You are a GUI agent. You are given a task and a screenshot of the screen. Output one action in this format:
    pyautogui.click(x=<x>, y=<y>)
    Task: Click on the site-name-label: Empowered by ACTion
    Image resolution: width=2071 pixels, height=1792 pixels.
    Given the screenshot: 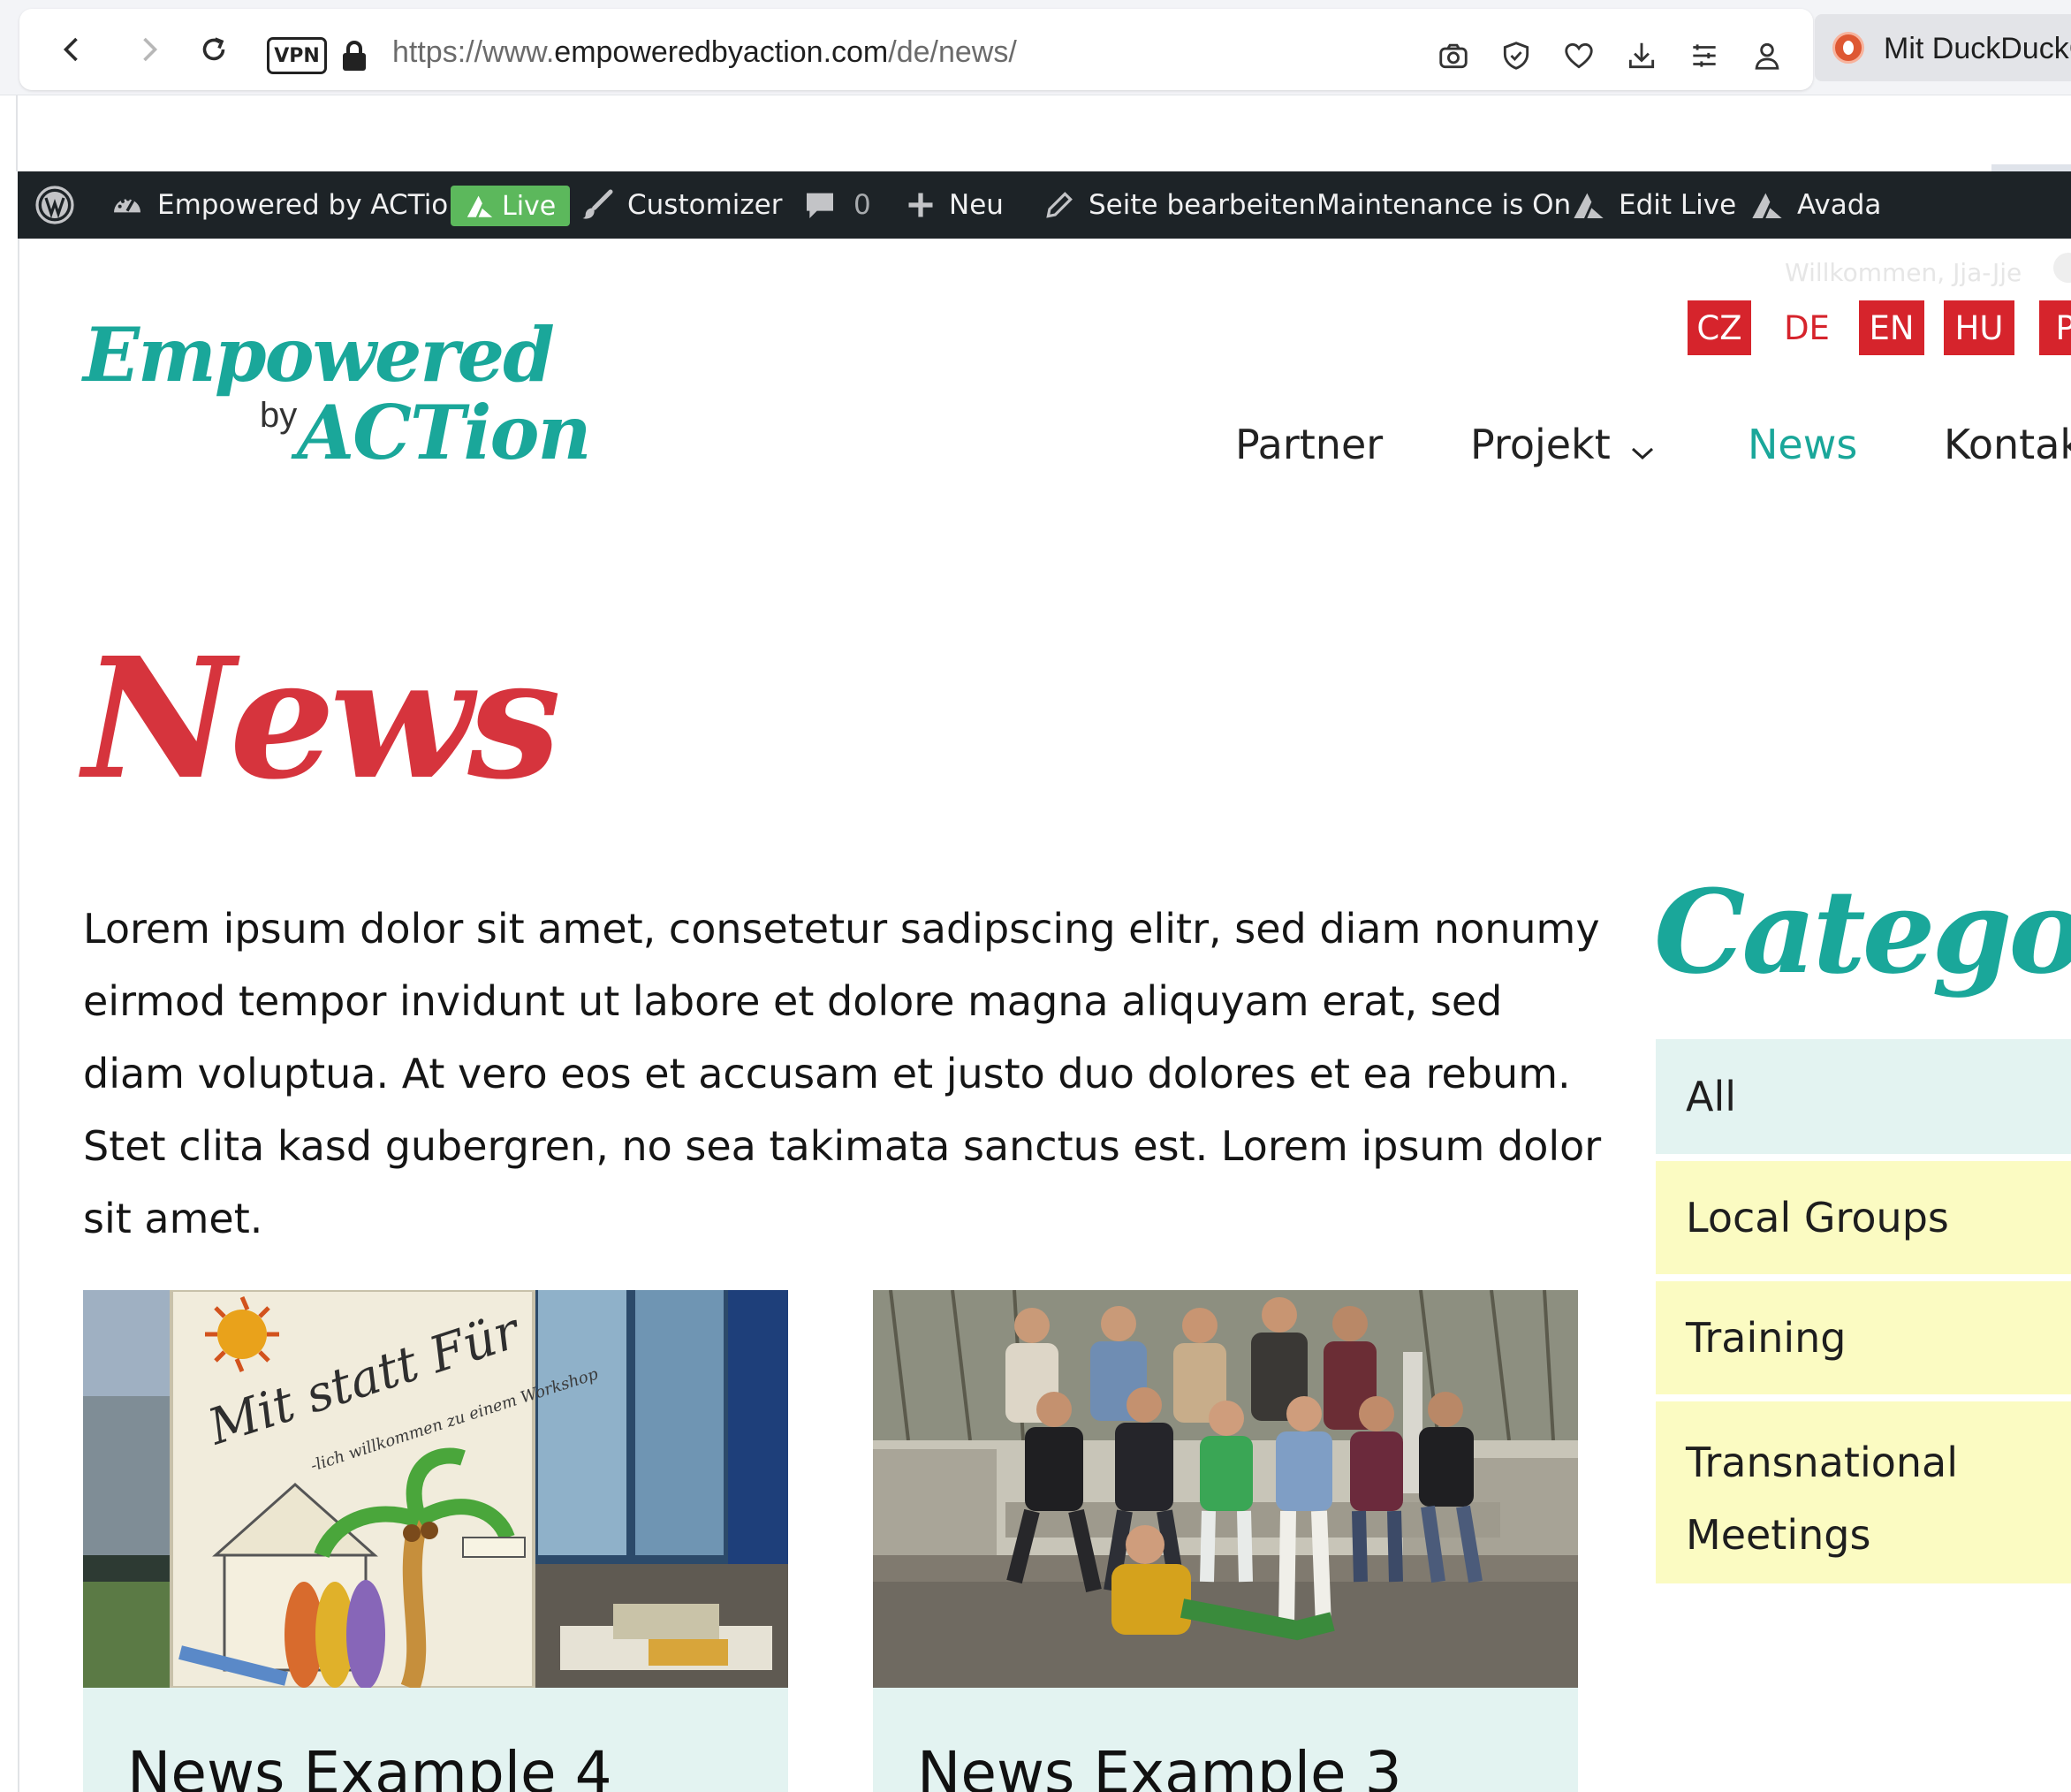 What is the action you would take?
    pyautogui.click(x=311, y=205)
    